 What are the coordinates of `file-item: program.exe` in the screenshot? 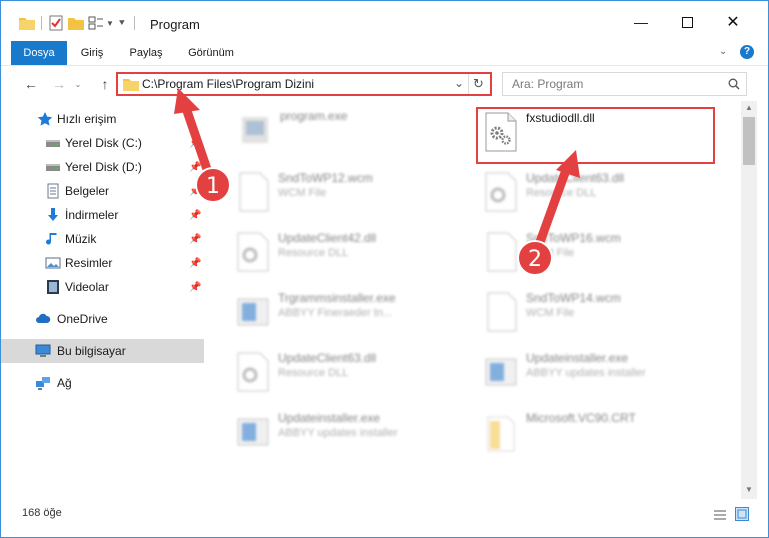 It's located at (352, 131).